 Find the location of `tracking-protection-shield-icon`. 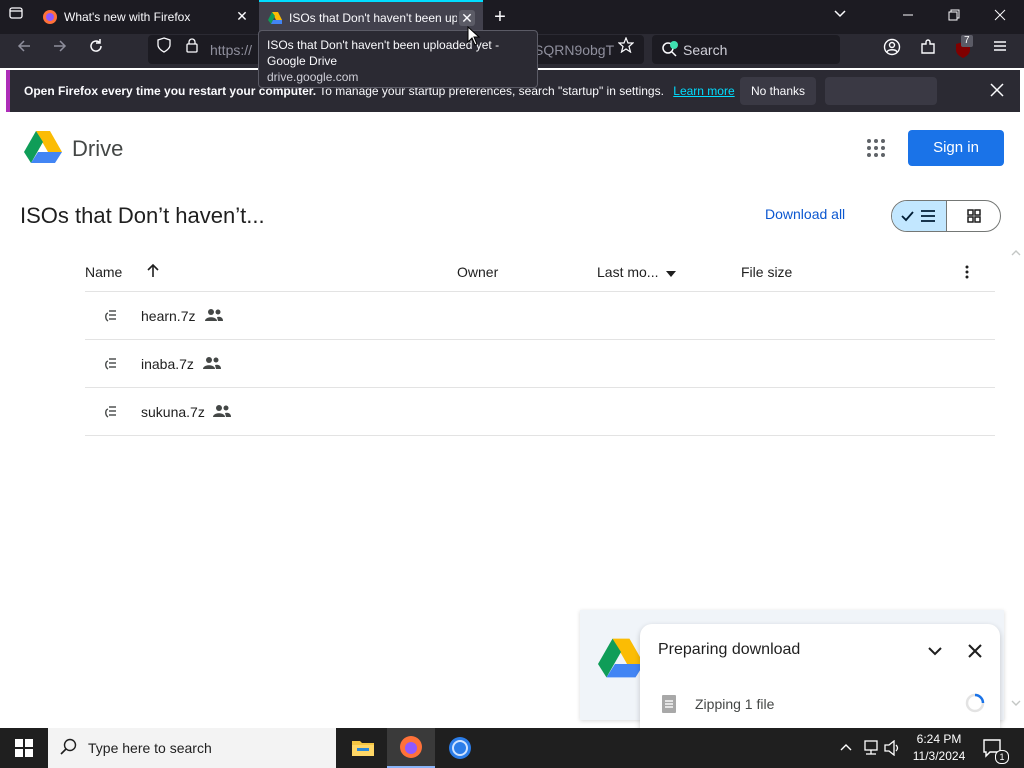

tracking-protection-shield-icon is located at coordinates (164, 49).